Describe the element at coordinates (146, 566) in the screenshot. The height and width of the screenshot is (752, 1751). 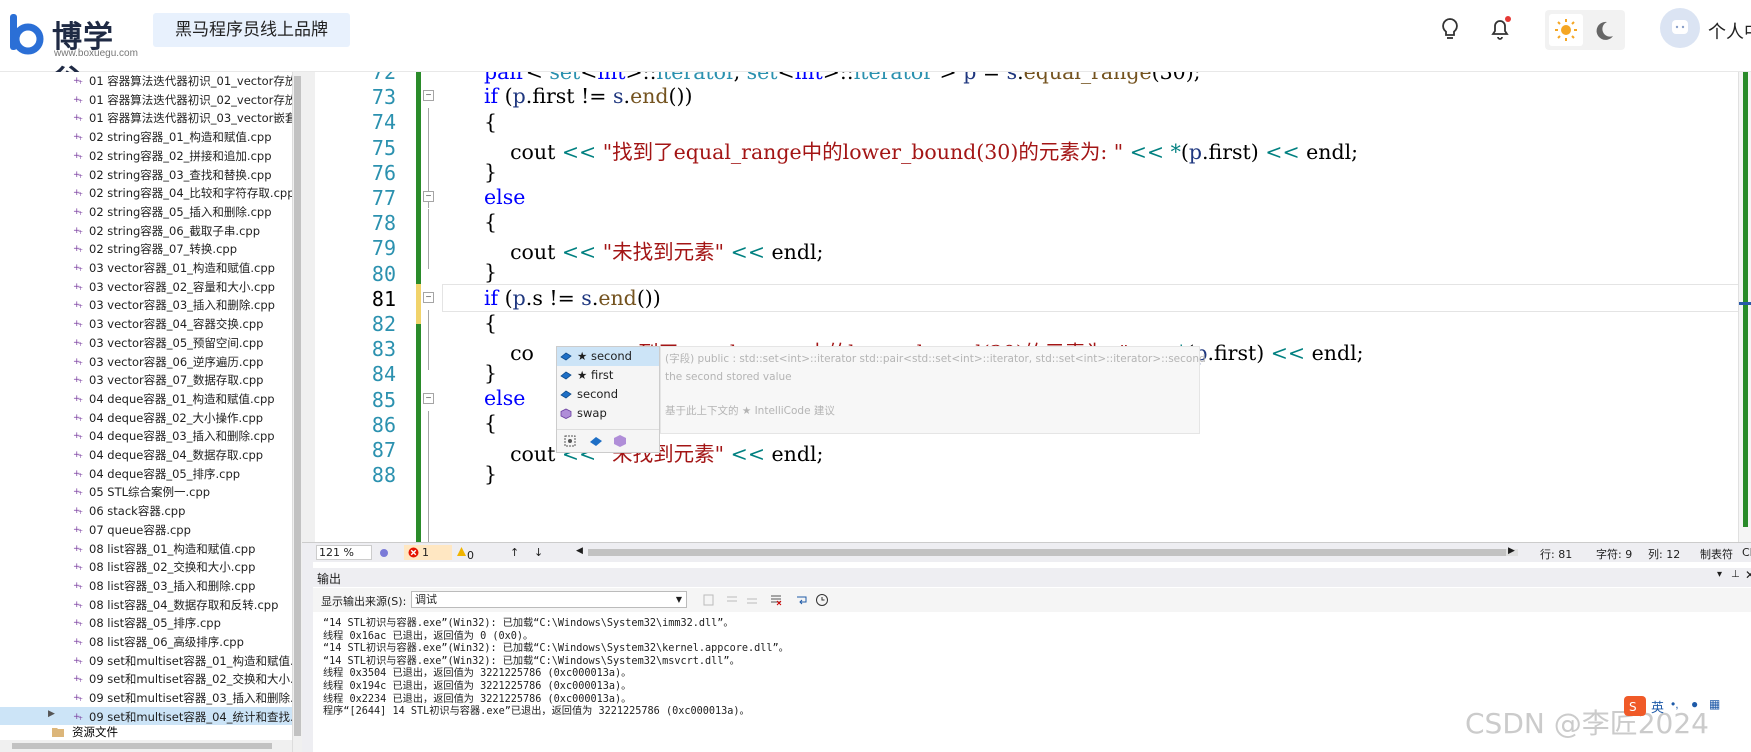
I see `tree-item-file: + + 08 list容器_02_交换和大小.cpp` at that location.